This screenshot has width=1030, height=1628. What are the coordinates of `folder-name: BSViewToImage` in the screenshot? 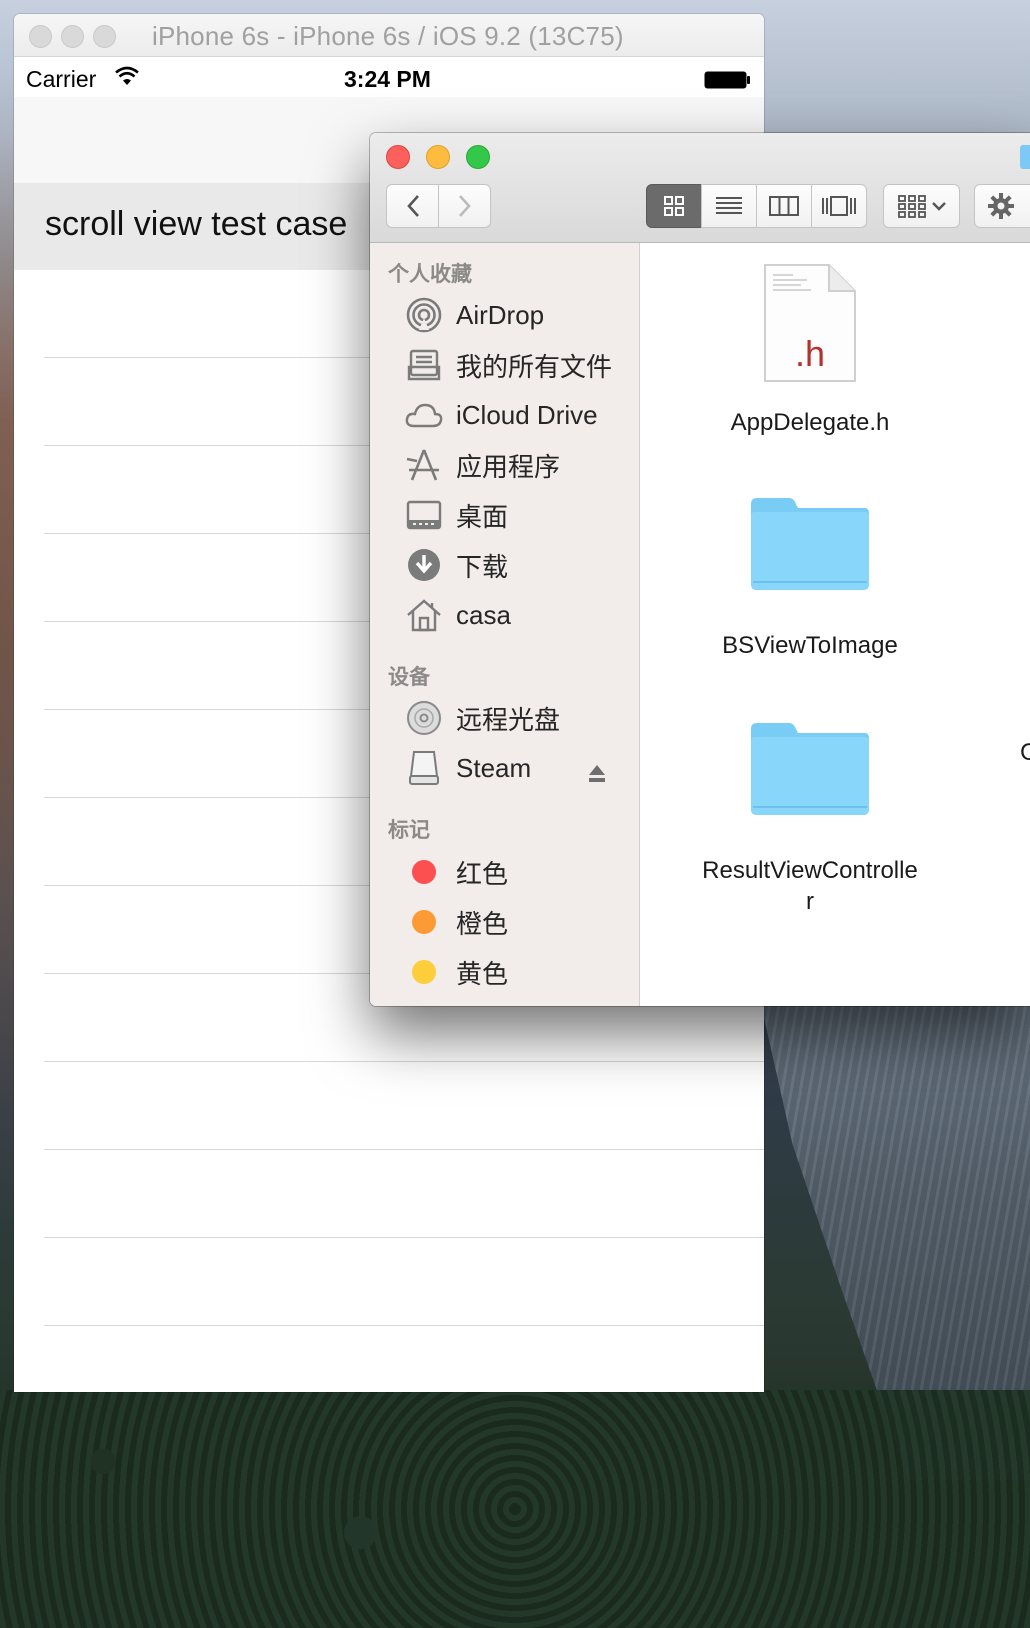 It's located at (810, 645).